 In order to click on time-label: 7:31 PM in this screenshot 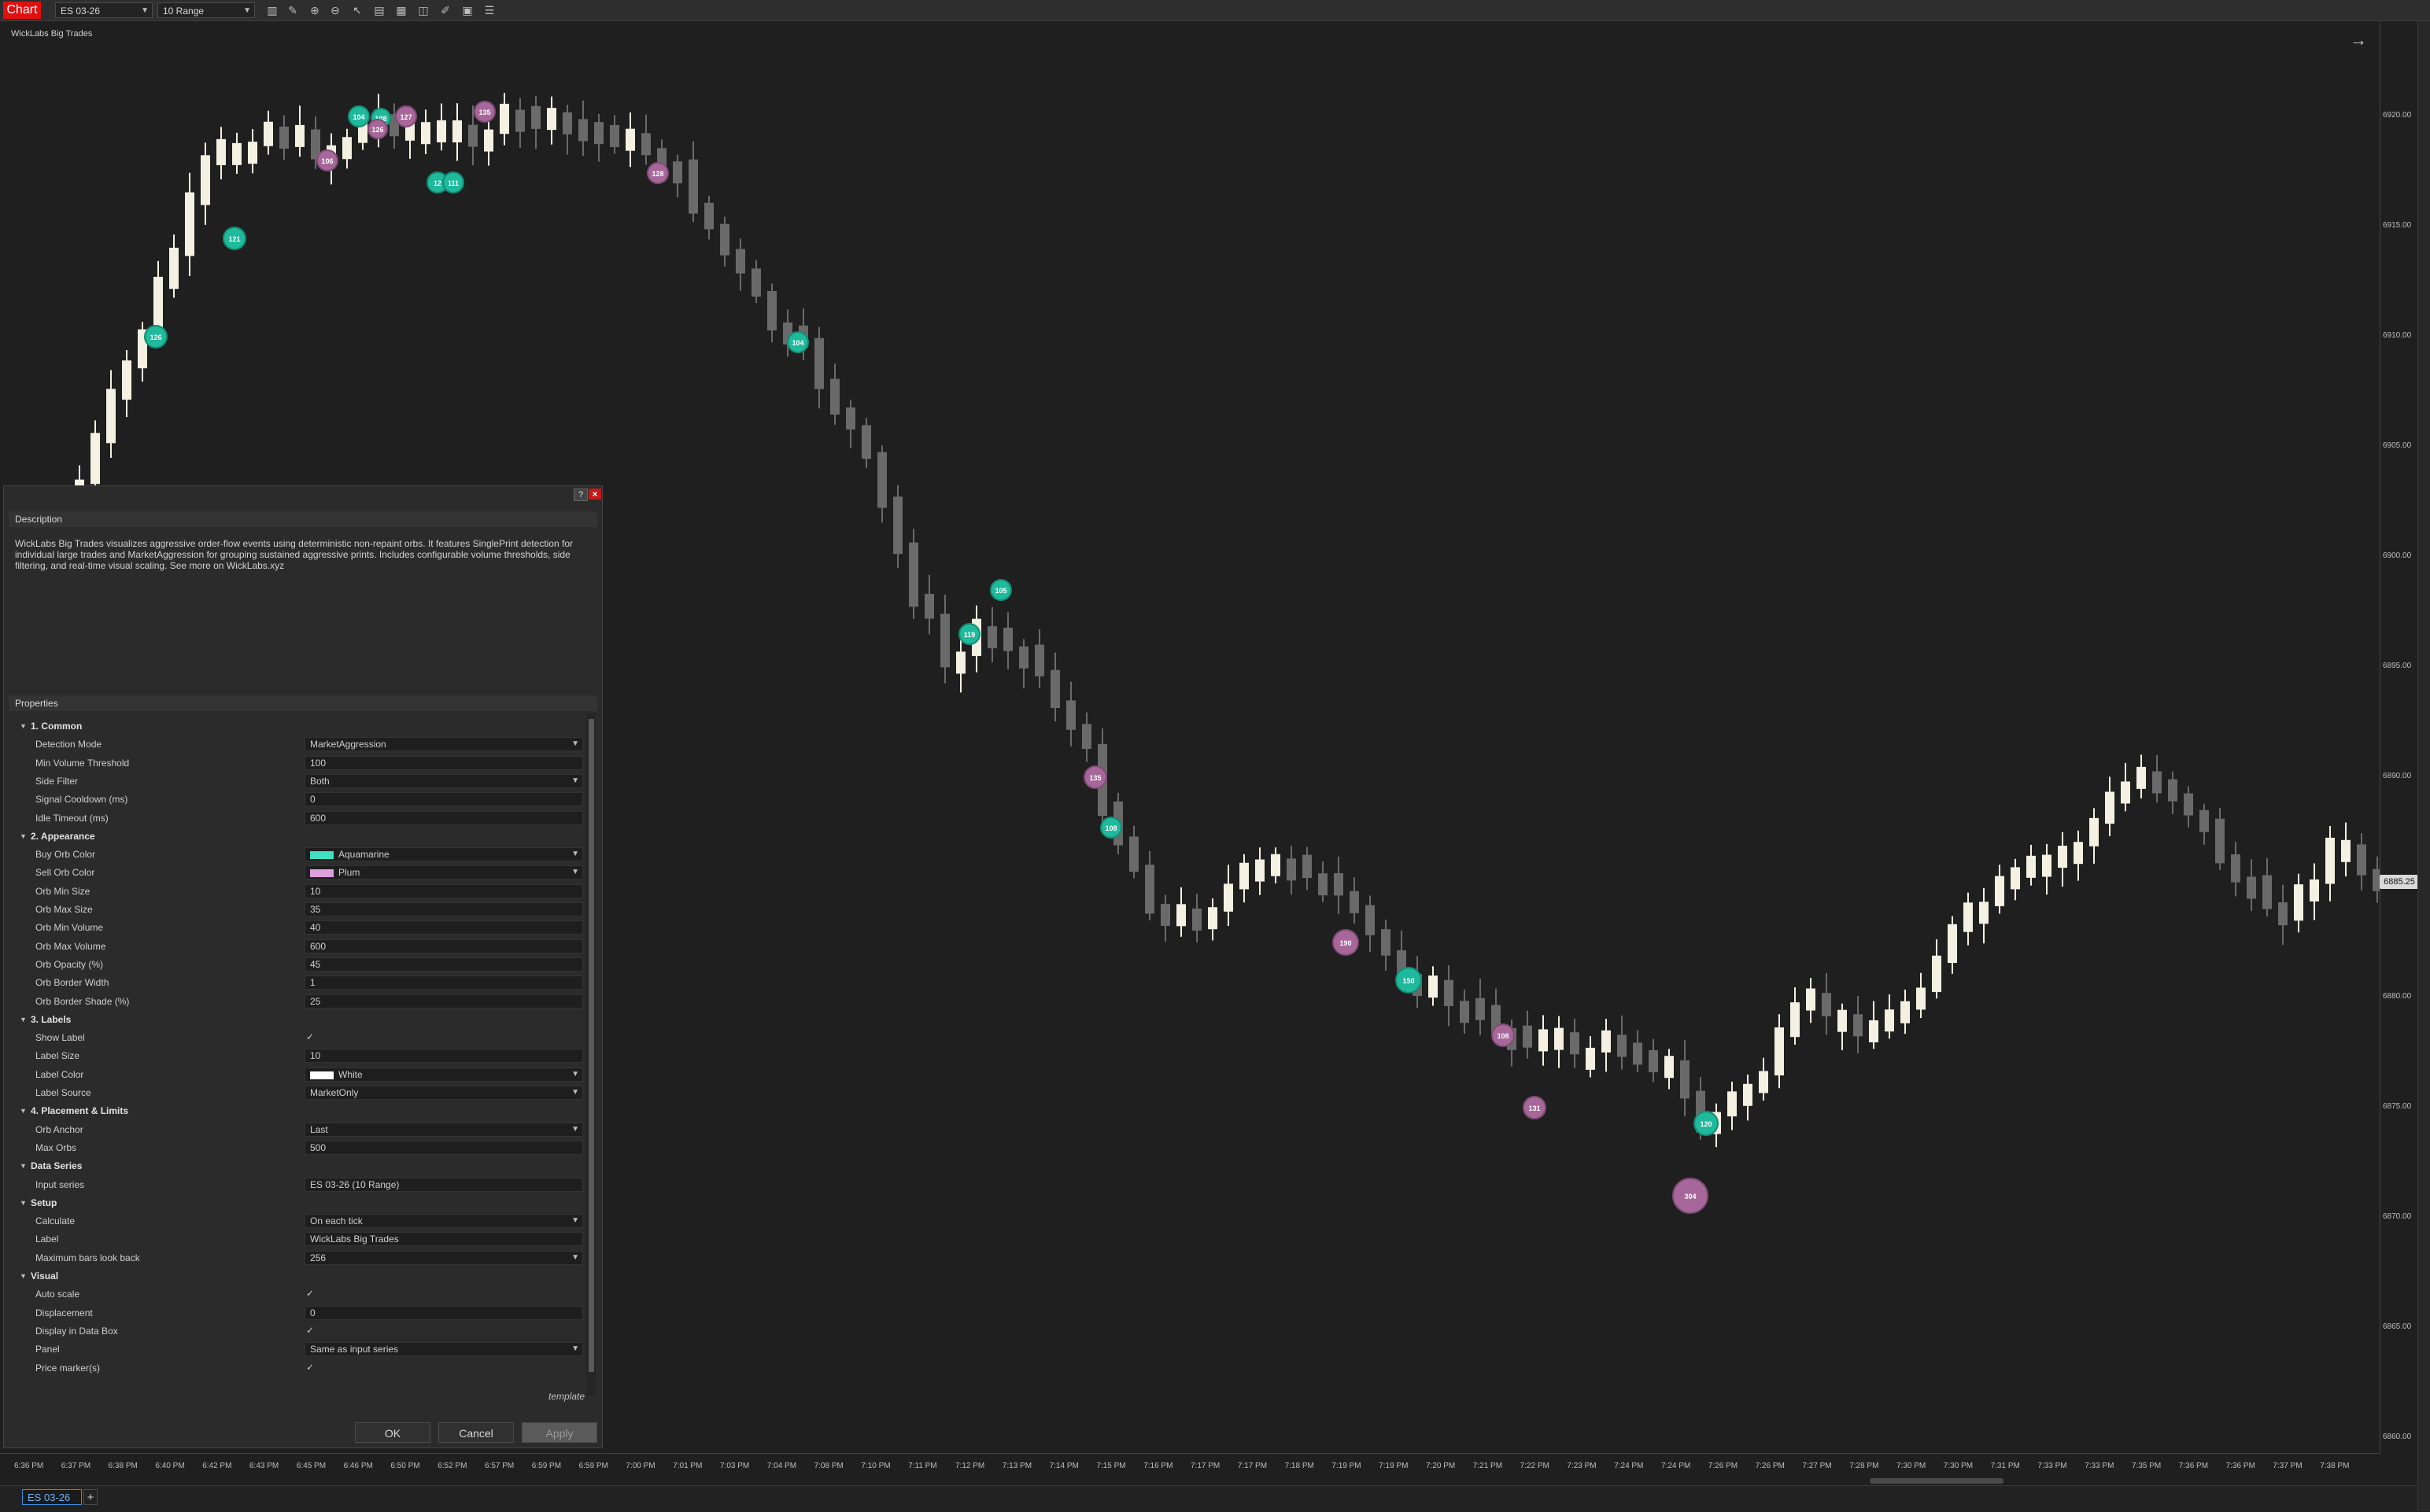, I will do `click(2005, 1466)`.